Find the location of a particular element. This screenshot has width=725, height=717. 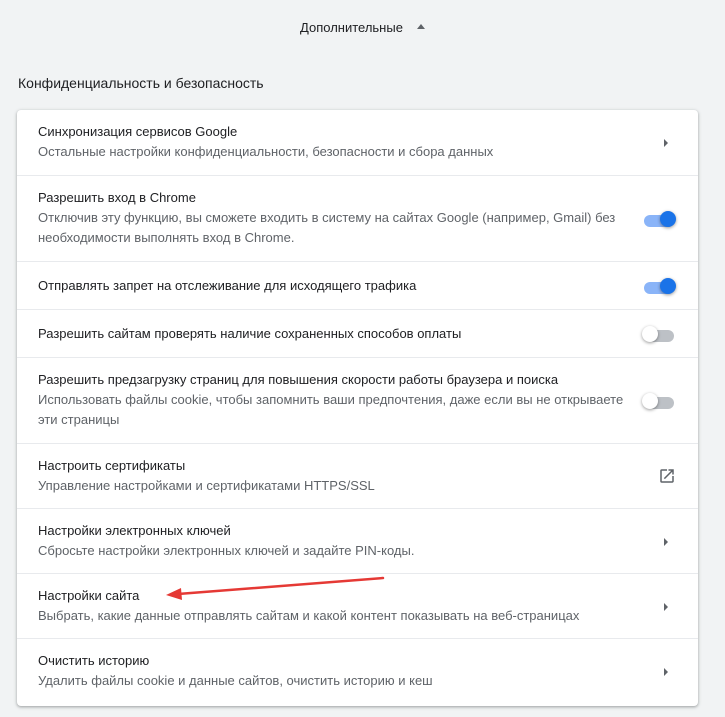

preload-pages-toggle is located at coordinates (659, 401).